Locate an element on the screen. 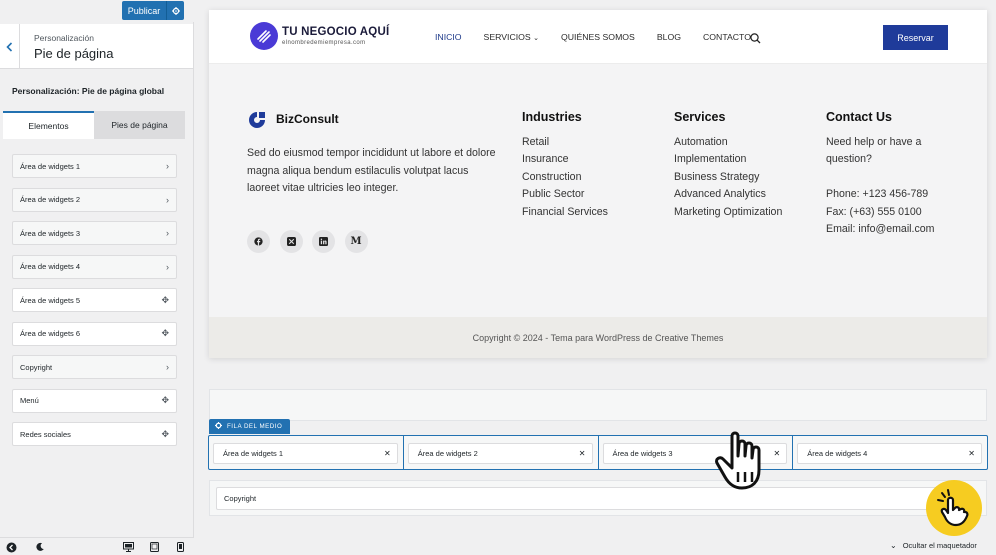  sidebar-title: Pie de página is located at coordinates (74, 53).